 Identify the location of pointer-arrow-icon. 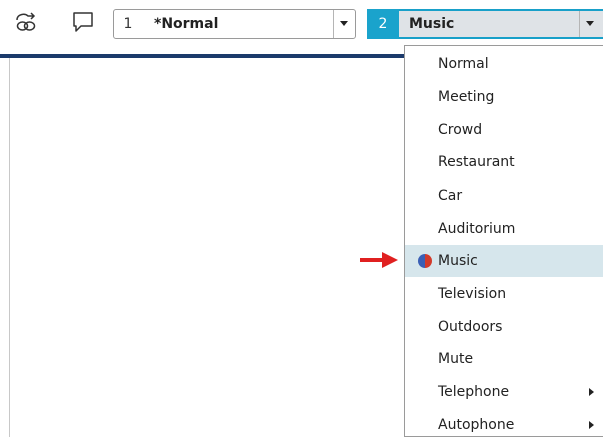
(380, 260).